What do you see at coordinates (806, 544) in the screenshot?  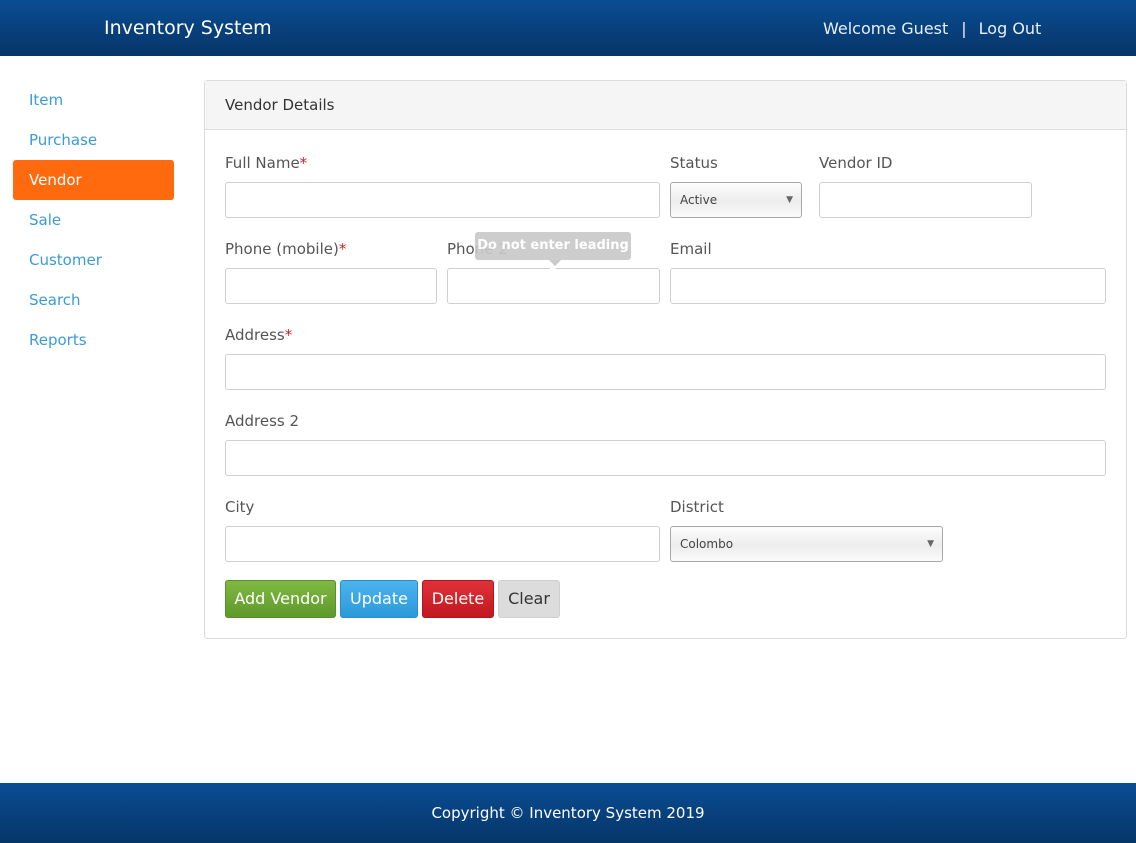 I see `district-select: Colombo ▼` at bounding box center [806, 544].